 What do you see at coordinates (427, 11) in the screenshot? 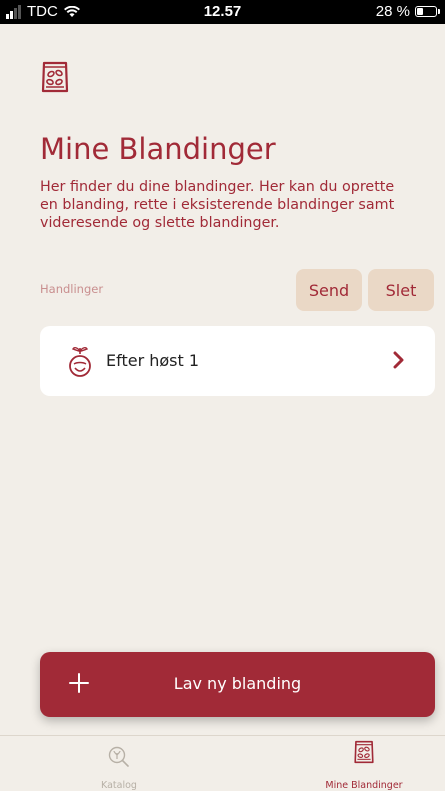
I see `battery-icon` at bounding box center [427, 11].